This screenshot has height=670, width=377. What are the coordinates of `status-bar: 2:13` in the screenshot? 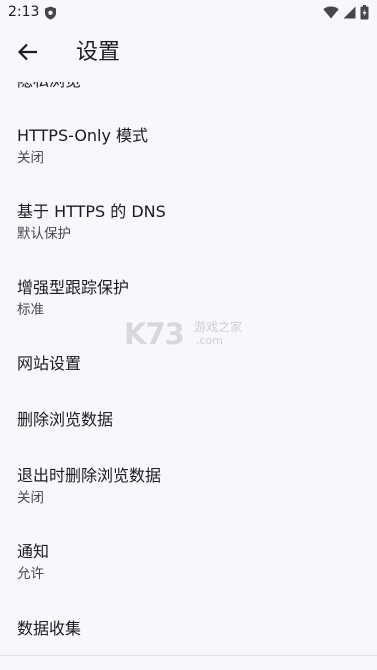 It's located at (188, 13).